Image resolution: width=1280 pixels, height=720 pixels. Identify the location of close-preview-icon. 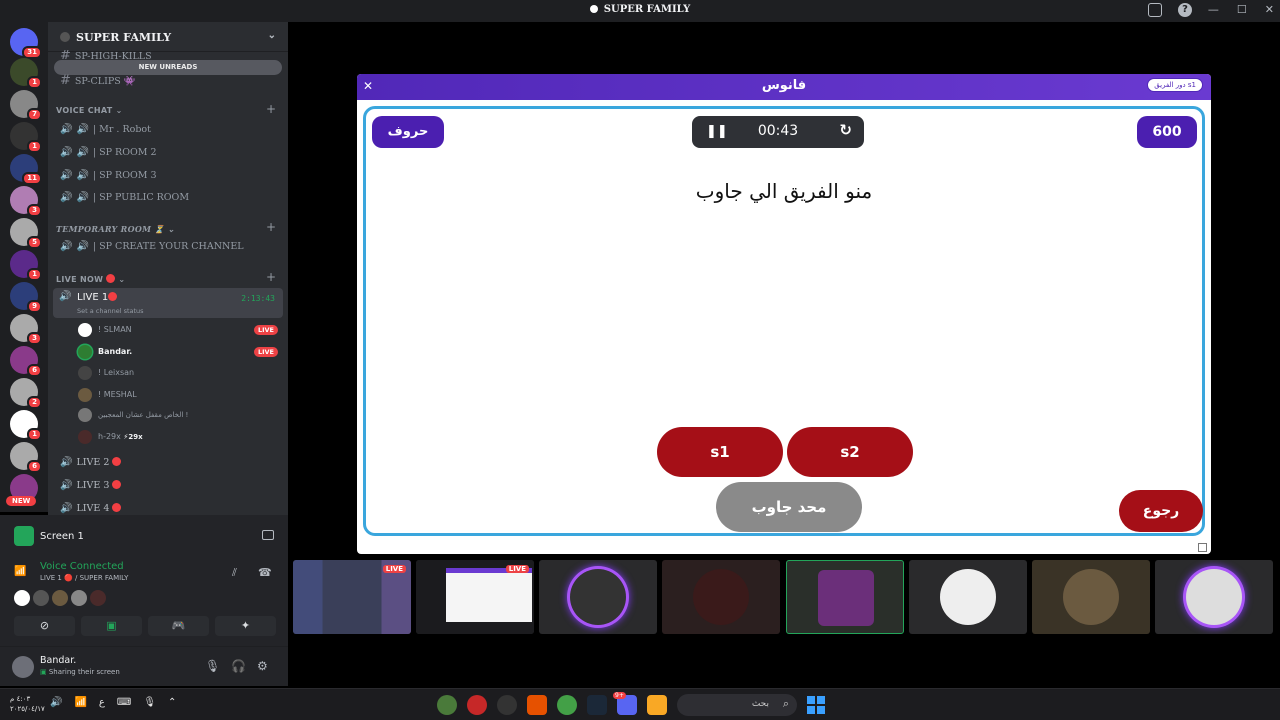
(268, 535).